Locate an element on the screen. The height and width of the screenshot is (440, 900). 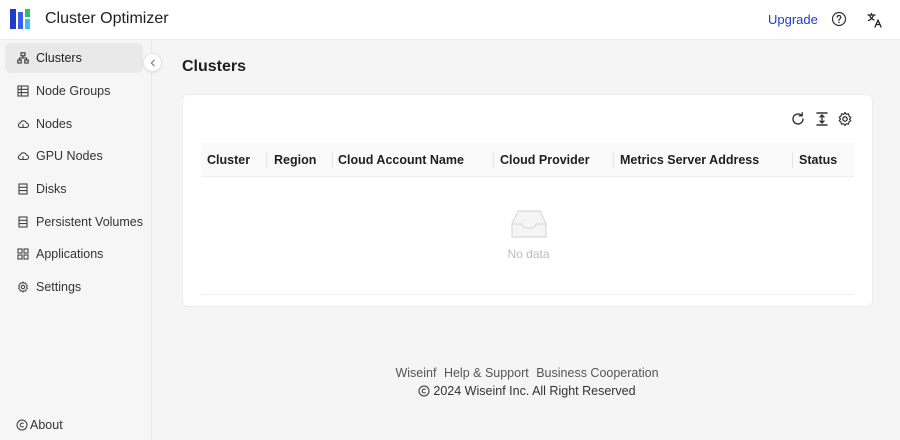
copyright: 2024 Wiseinf Inc. All Right Reserved is located at coordinates (450, 391).